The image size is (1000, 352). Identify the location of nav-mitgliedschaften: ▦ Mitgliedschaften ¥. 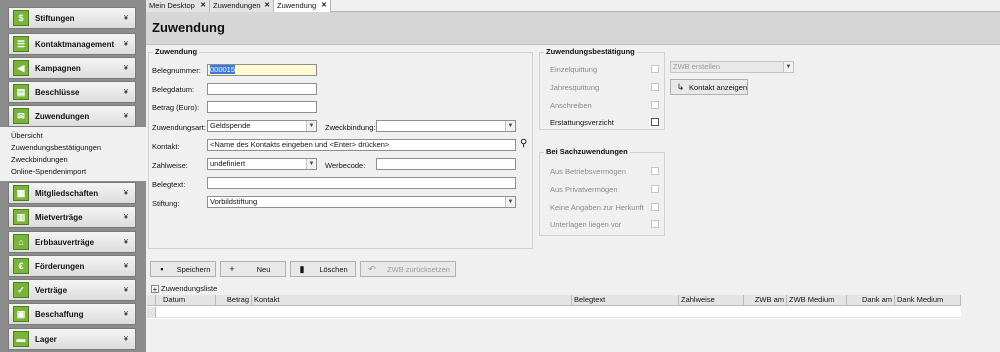
(72, 193).